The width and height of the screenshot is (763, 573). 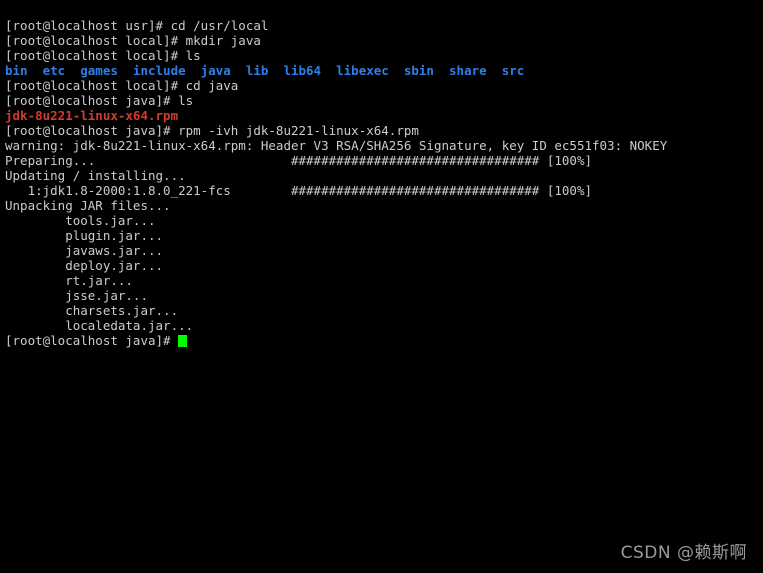 I want to click on csdn-watermark: CSDN @赖斯啊, so click(x=683, y=553).